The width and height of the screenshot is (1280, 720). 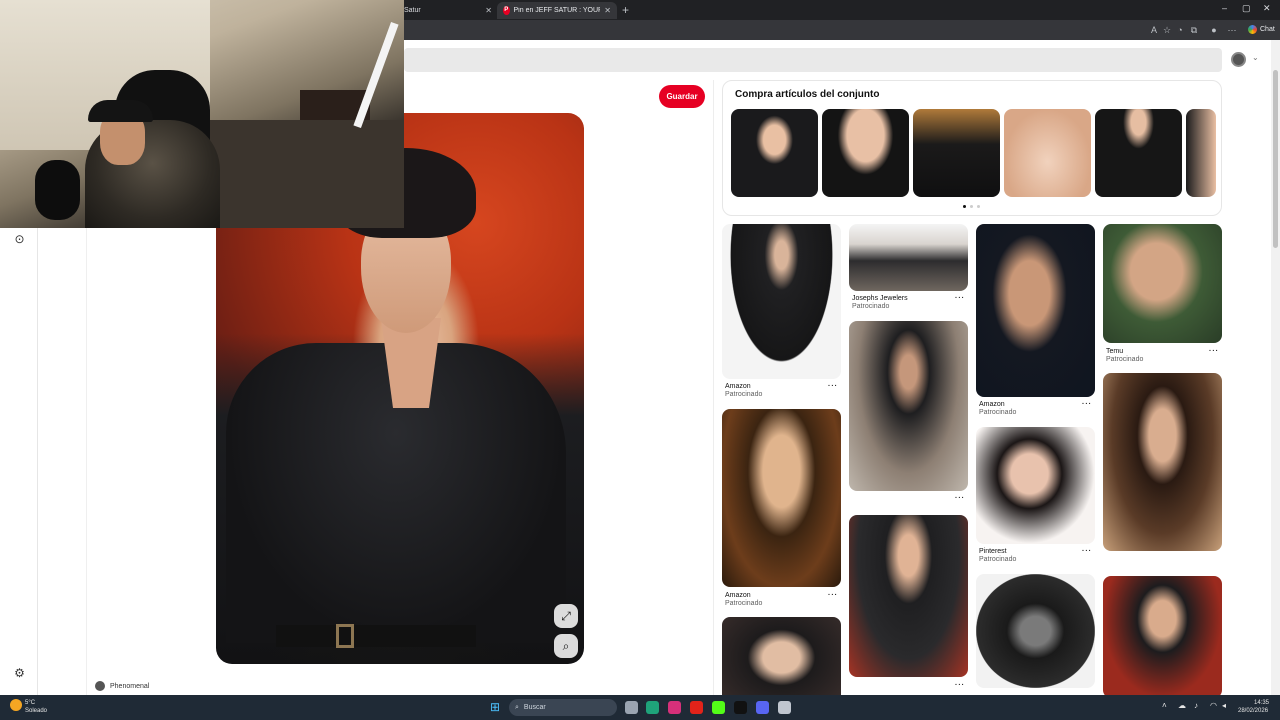 What do you see at coordinates (696, 707) in the screenshot?
I see `youtube-icon` at bounding box center [696, 707].